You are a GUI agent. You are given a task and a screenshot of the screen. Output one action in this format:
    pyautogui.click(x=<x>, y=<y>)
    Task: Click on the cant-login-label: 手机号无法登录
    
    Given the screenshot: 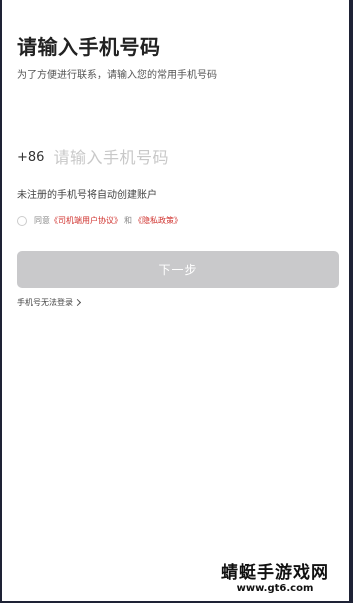 What is the action you would take?
    pyautogui.click(x=45, y=302)
    